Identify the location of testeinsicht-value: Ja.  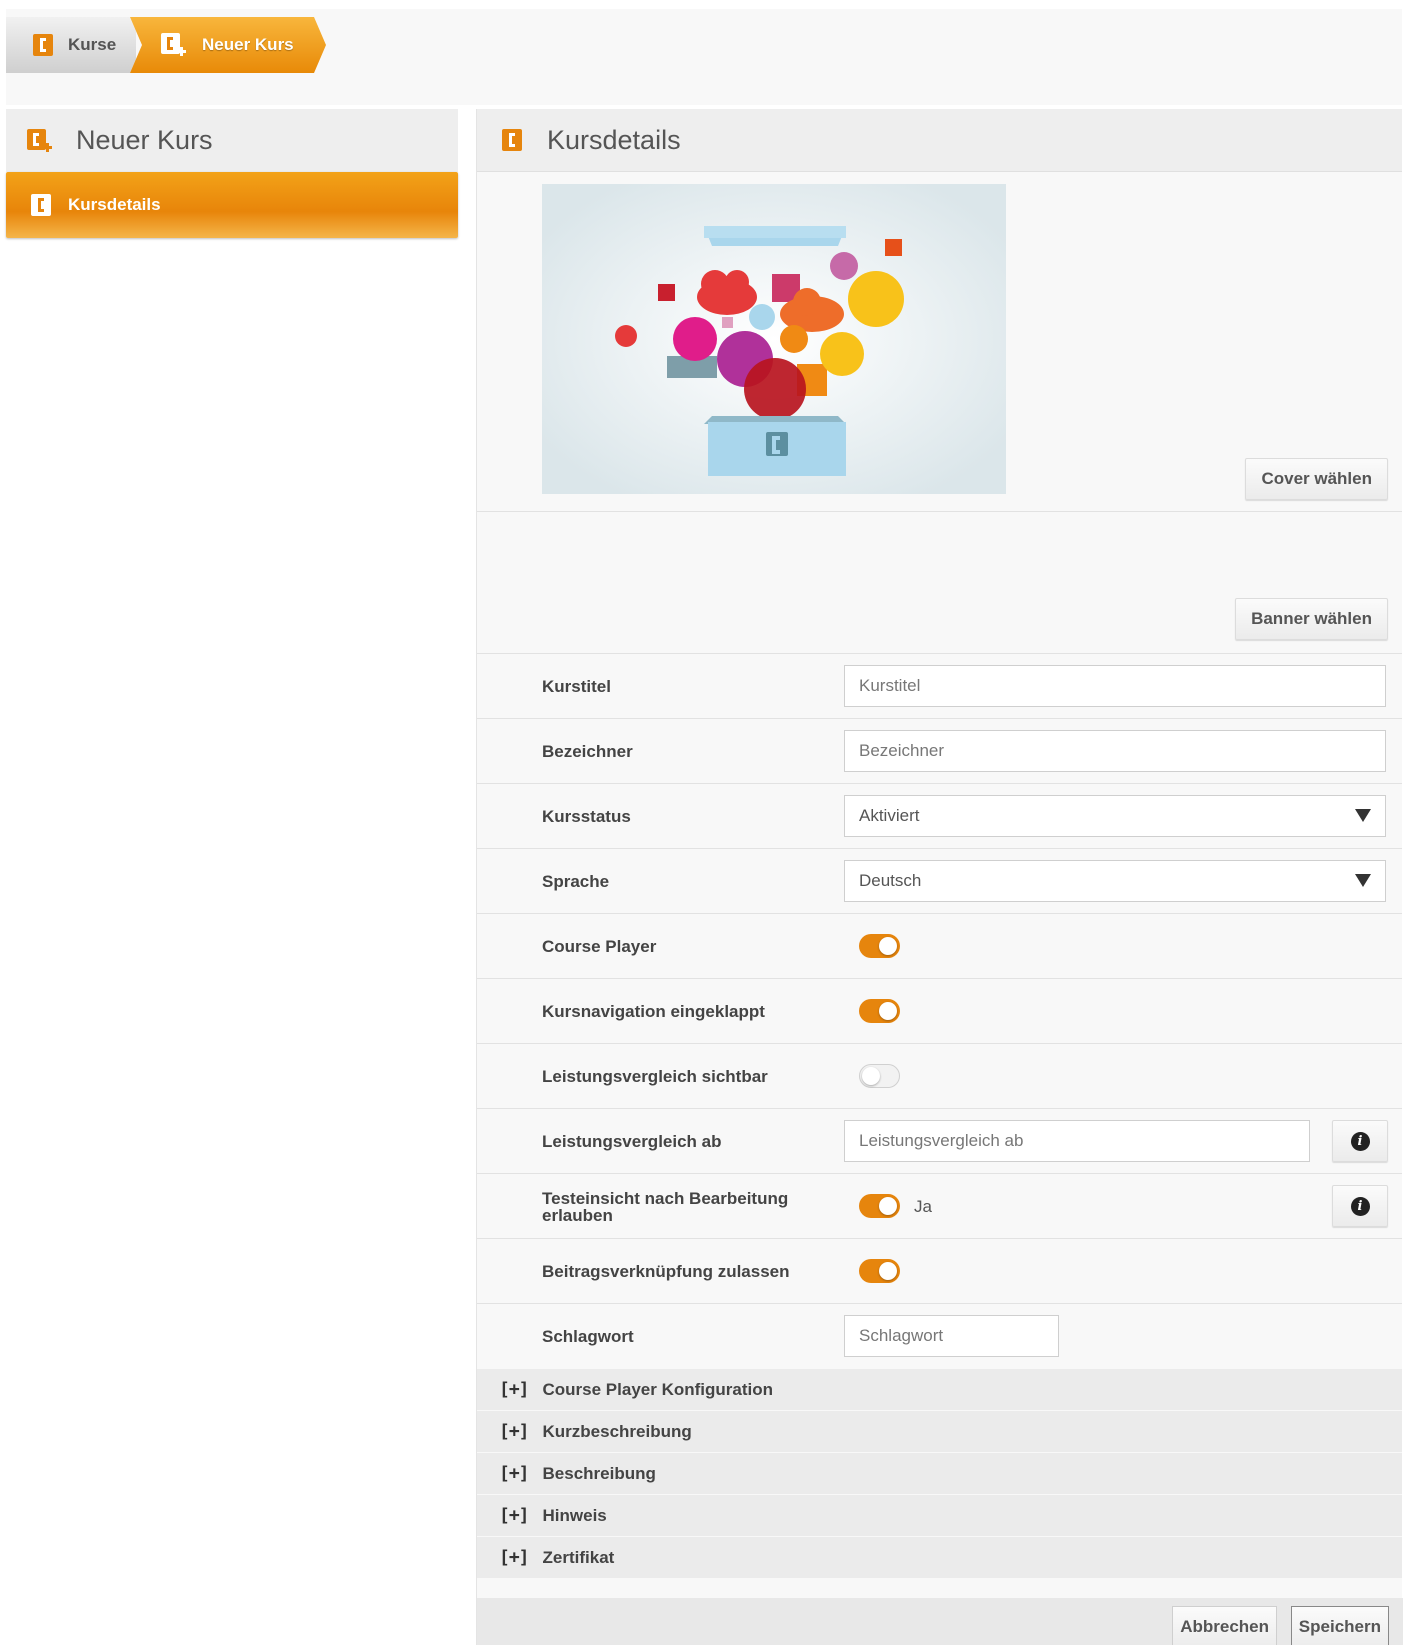
(923, 1206).